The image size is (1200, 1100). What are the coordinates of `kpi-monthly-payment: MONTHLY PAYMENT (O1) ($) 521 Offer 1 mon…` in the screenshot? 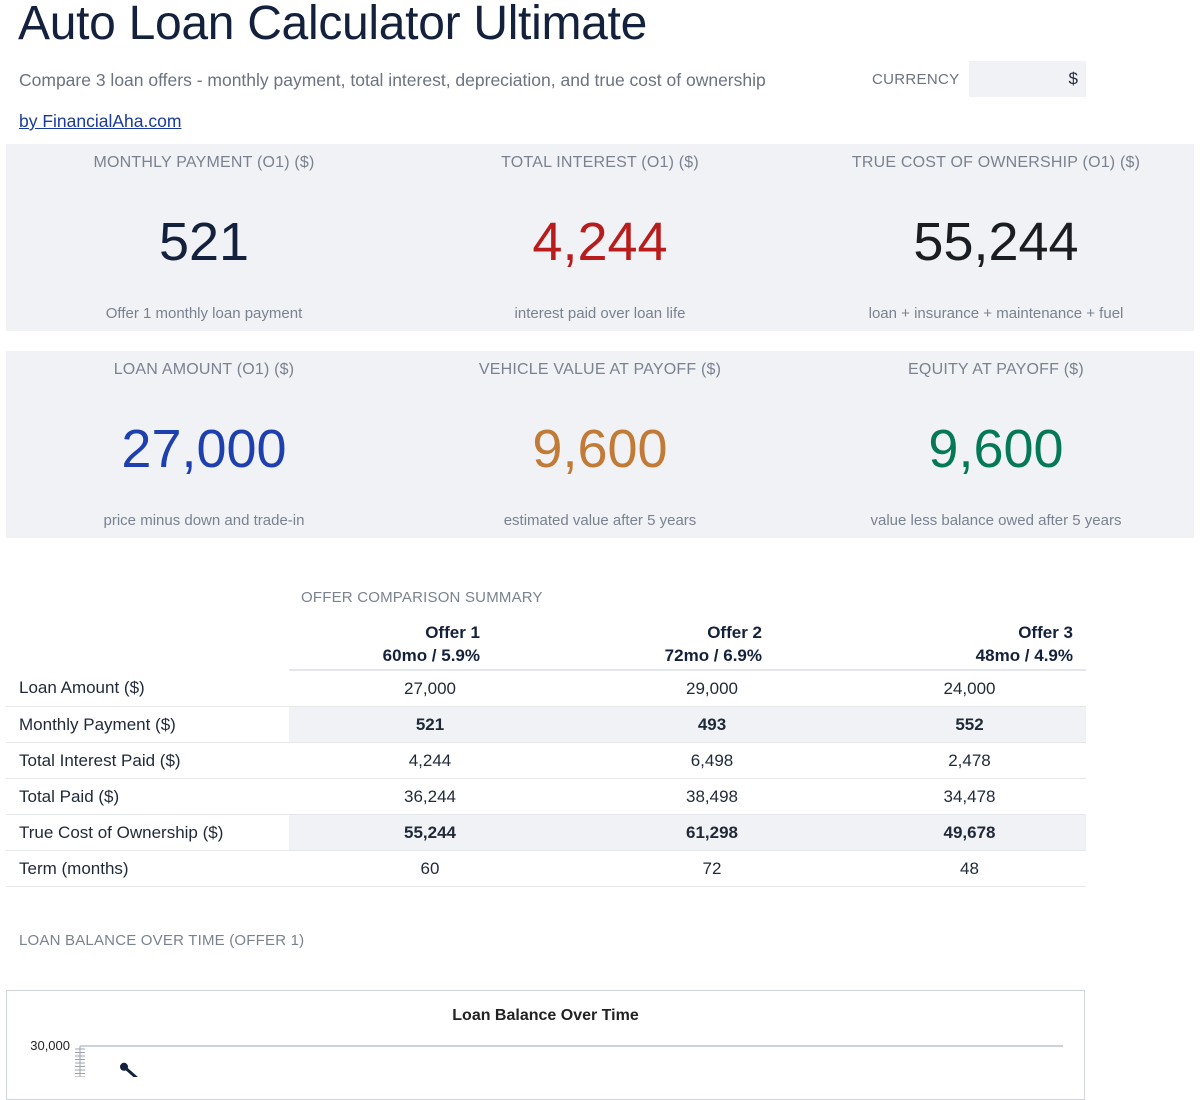 It's located at (204, 237).